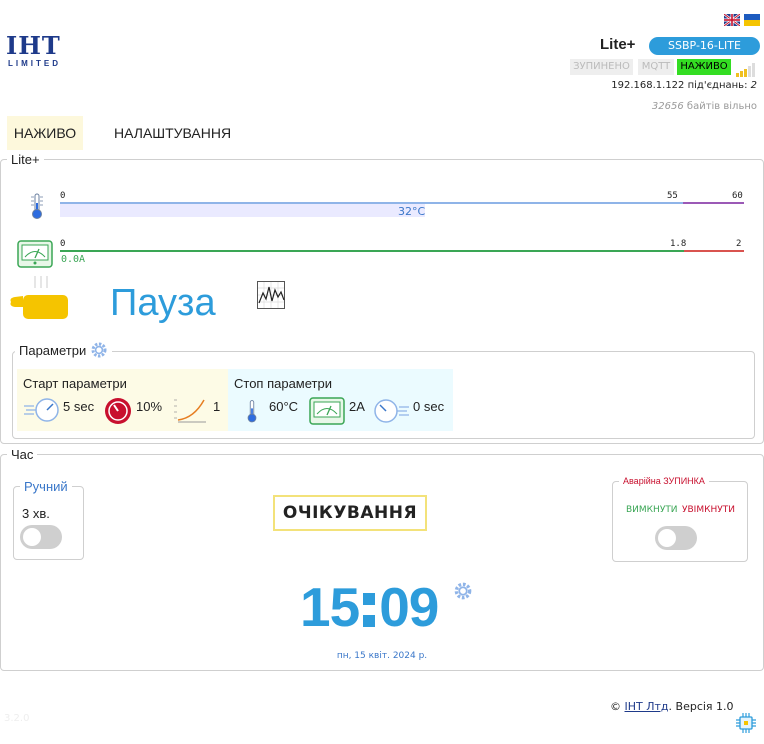 Image resolution: width=764 pixels, height=744 pixels. What do you see at coordinates (39, 298) in the screenshot?
I see `device-state-icon` at bounding box center [39, 298].